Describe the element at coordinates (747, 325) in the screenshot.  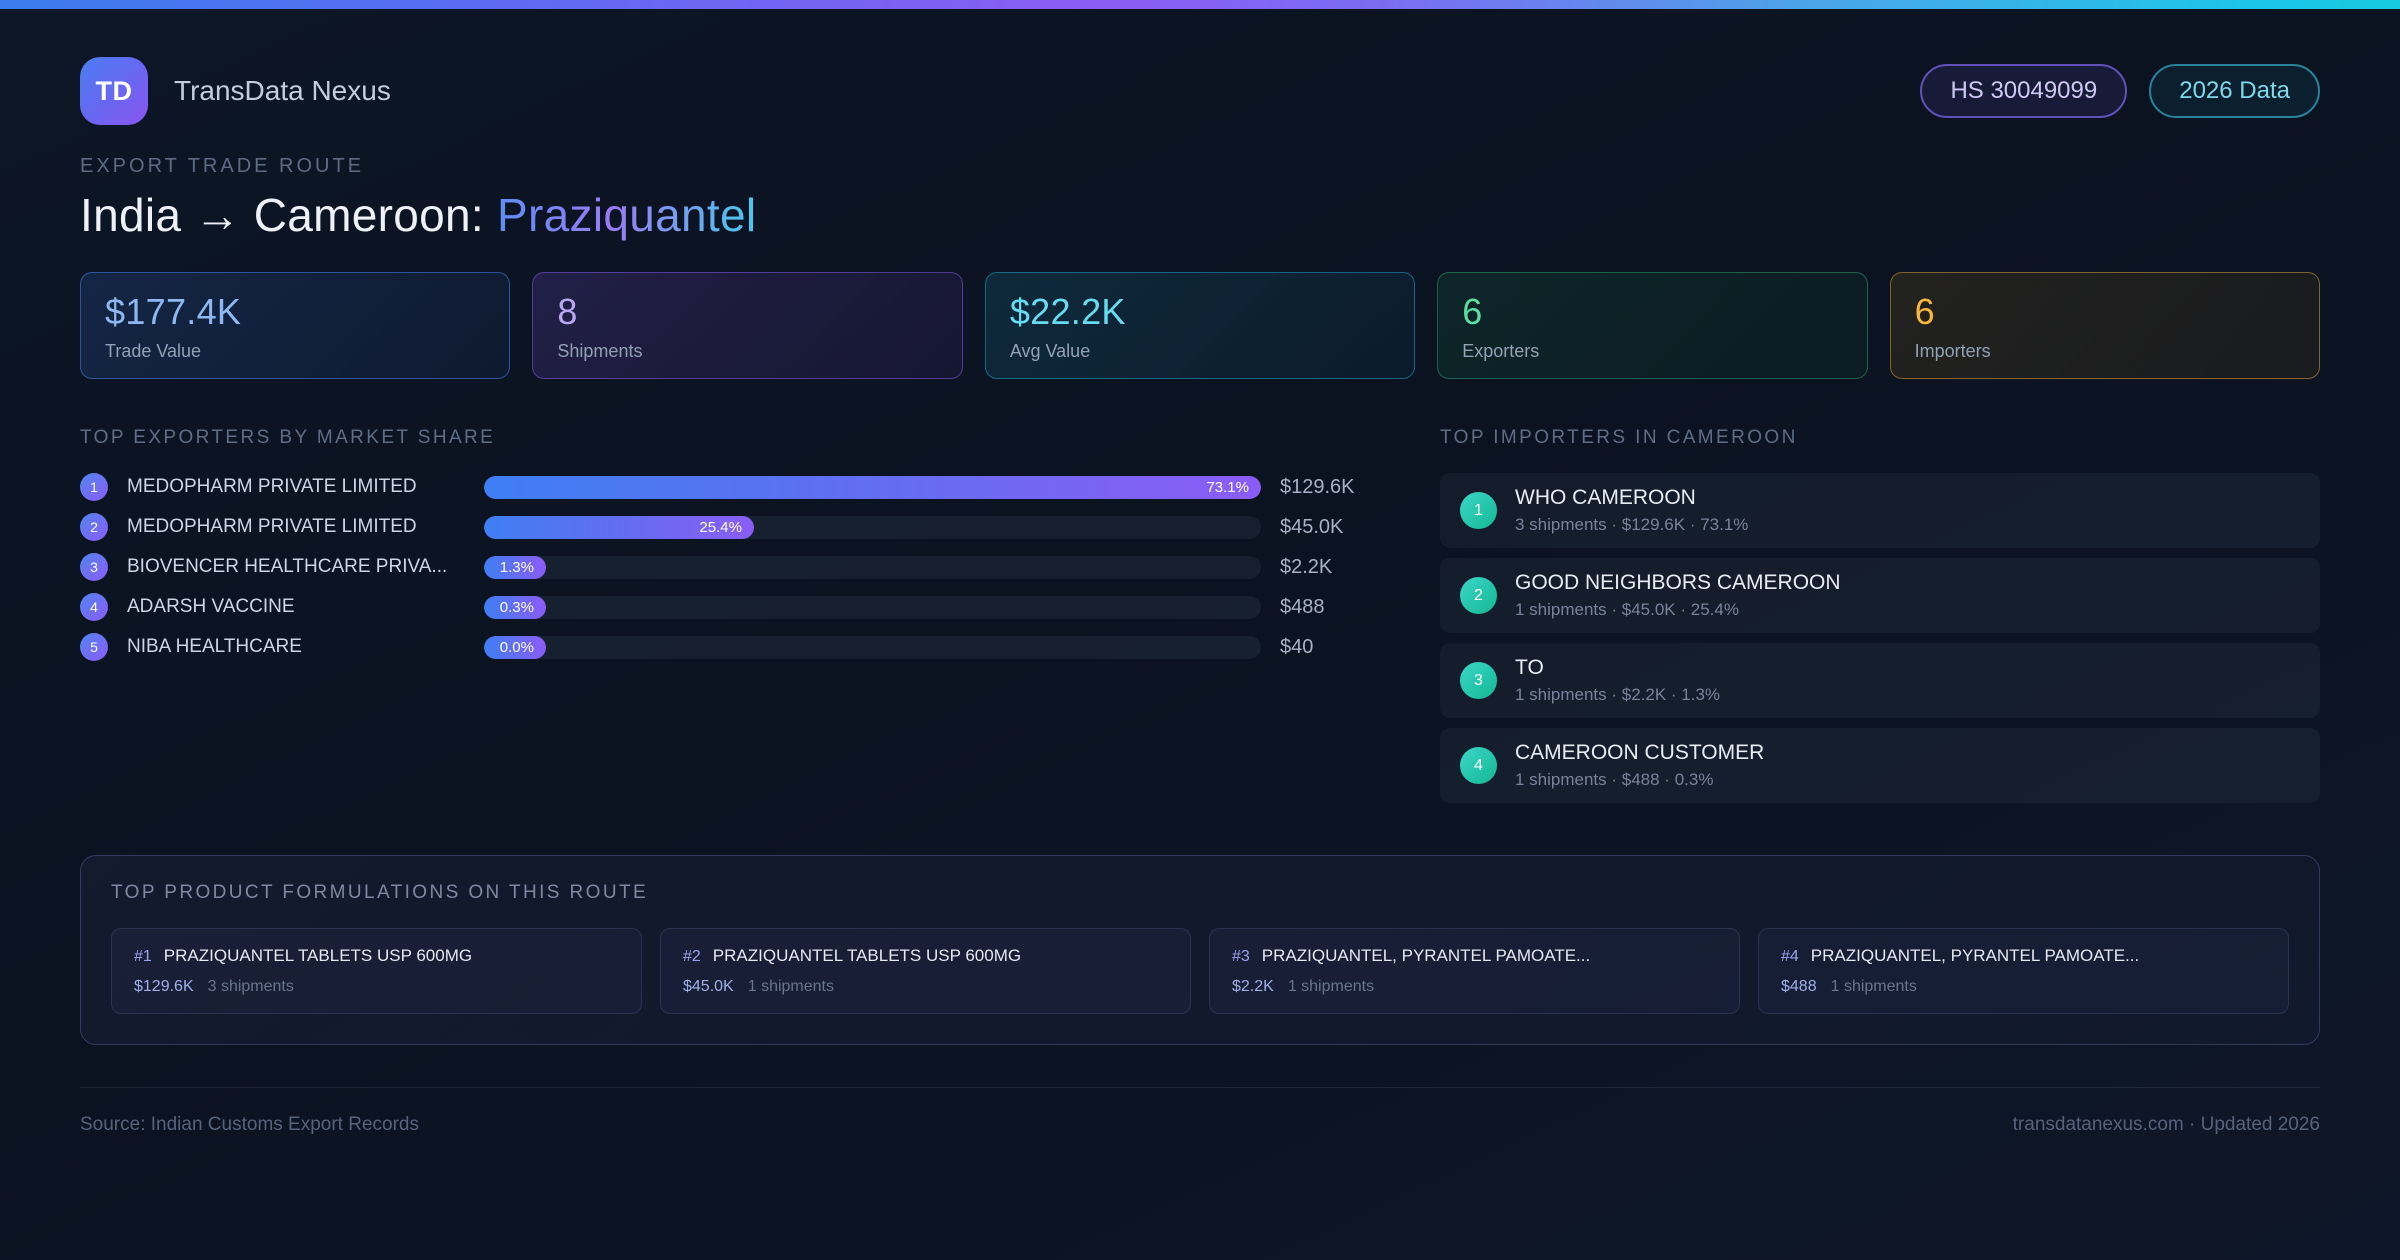
I see `stat-card: 8 Shipments` at that location.